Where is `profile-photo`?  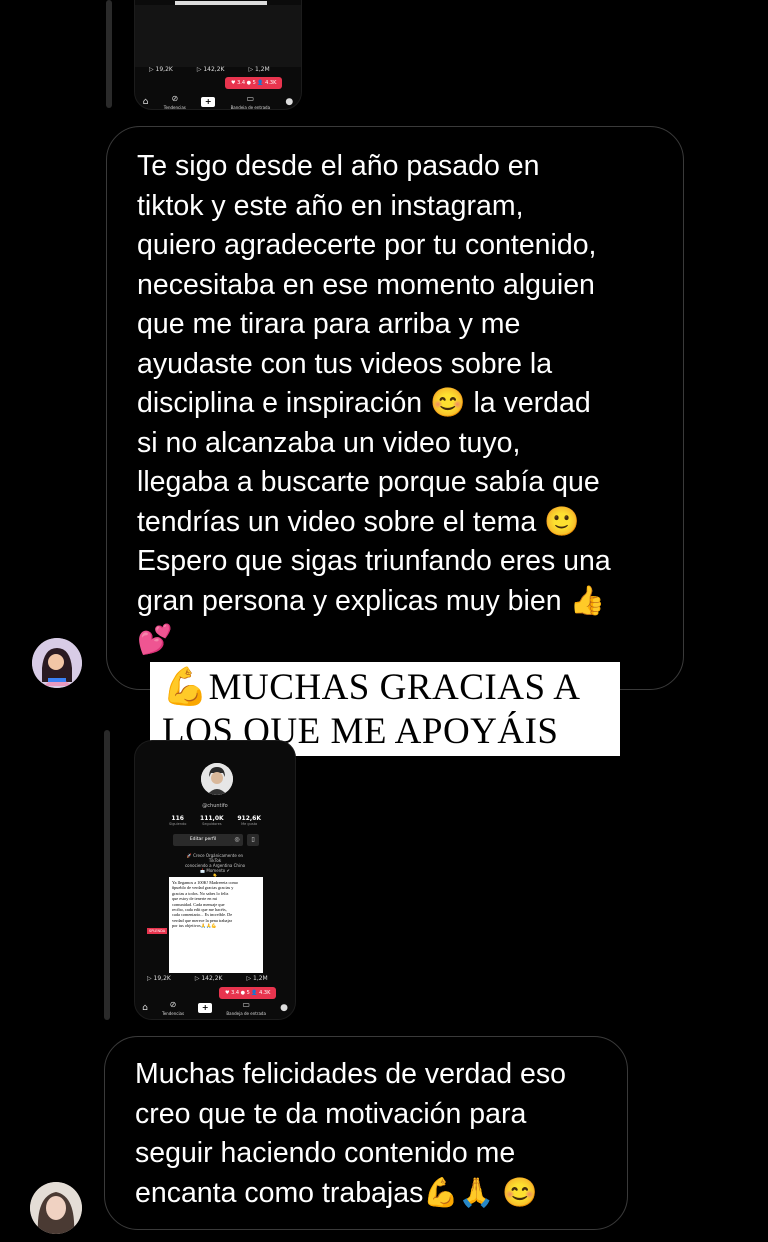
profile-photo is located at coordinates (217, 779).